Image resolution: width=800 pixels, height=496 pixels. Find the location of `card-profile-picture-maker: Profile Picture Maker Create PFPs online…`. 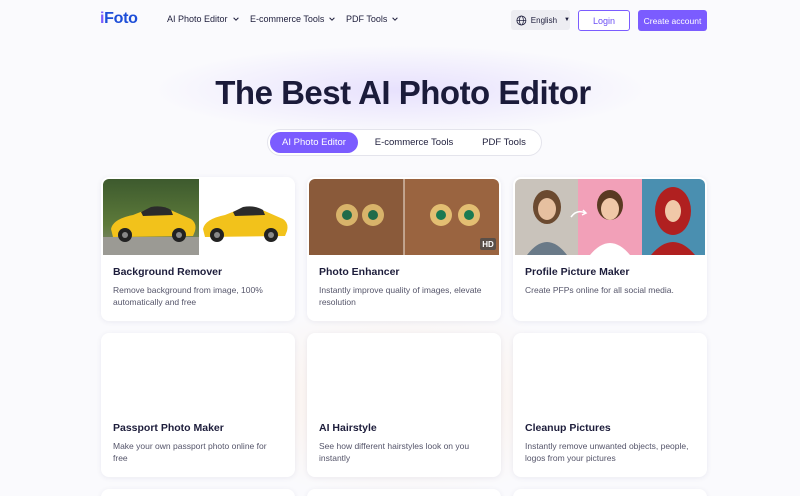

card-profile-picture-maker: Profile Picture Maker Create PFPs online… is located at coordinates (610, 249).